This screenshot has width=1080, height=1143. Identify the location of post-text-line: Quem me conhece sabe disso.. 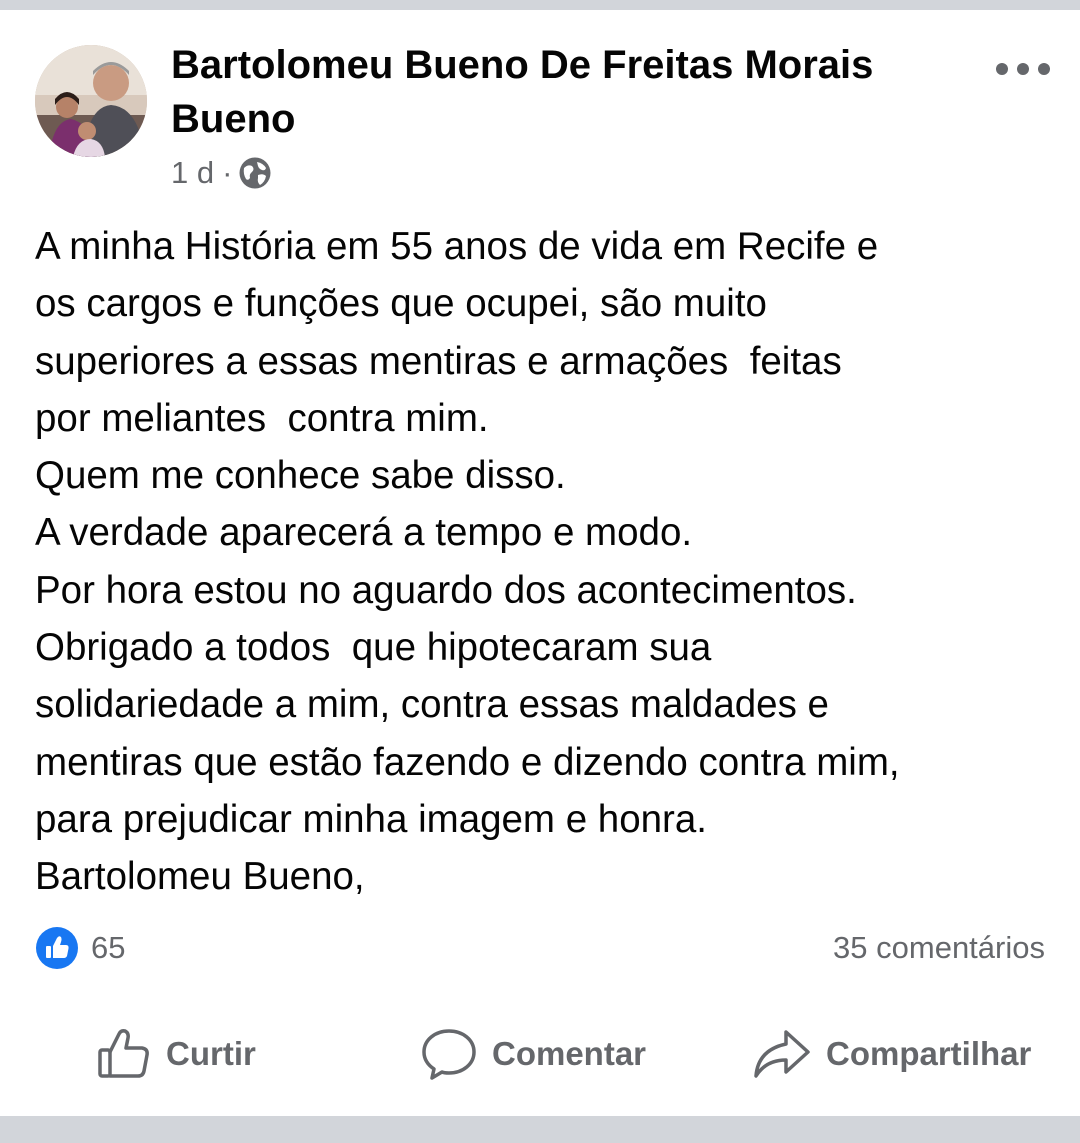
(300, 476).